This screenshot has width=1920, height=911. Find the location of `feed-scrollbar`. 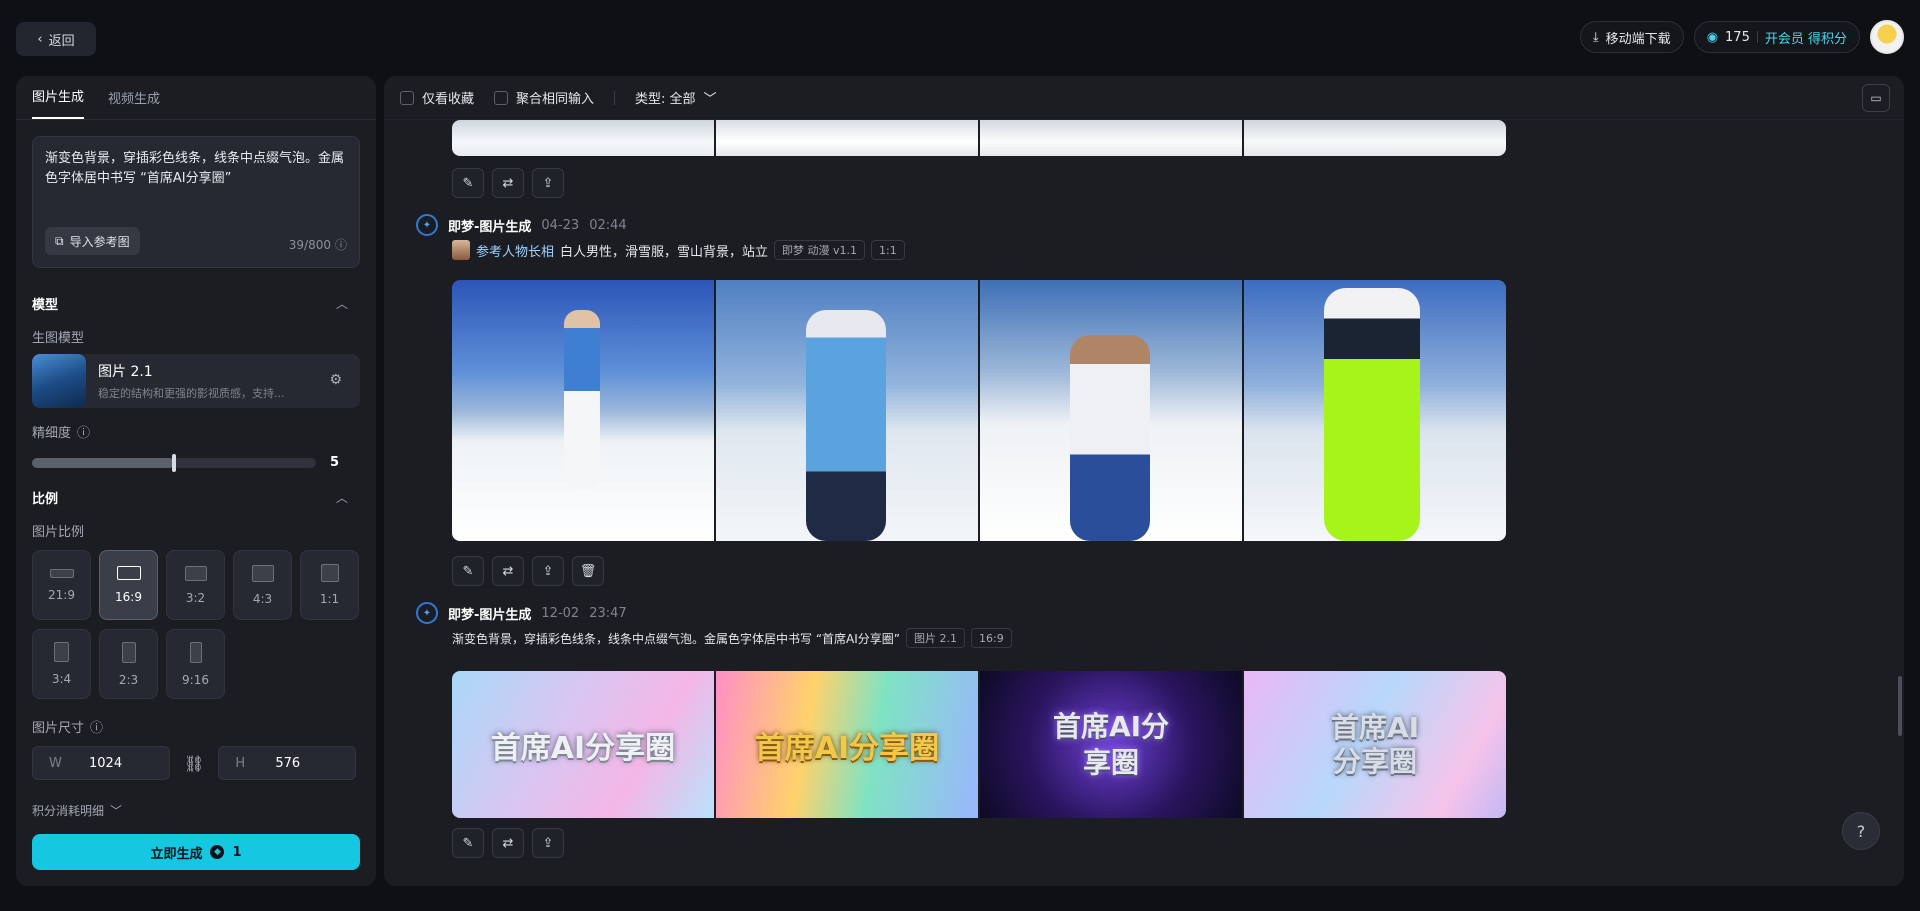

feed-scrollbar is located at coordinates (1900, 706).